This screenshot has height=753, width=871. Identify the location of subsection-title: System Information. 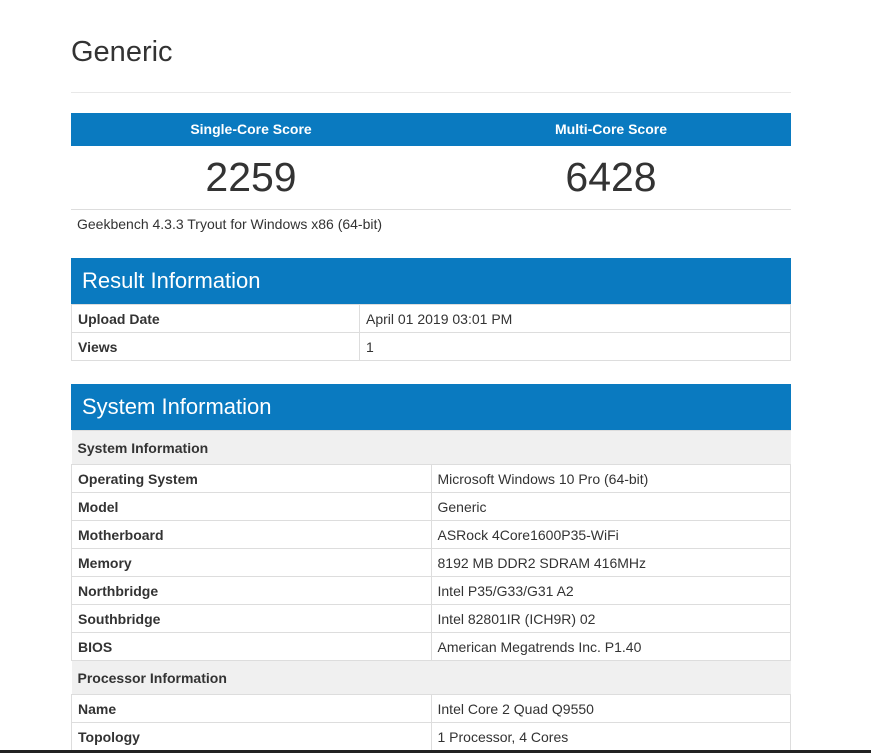
(431, 447).